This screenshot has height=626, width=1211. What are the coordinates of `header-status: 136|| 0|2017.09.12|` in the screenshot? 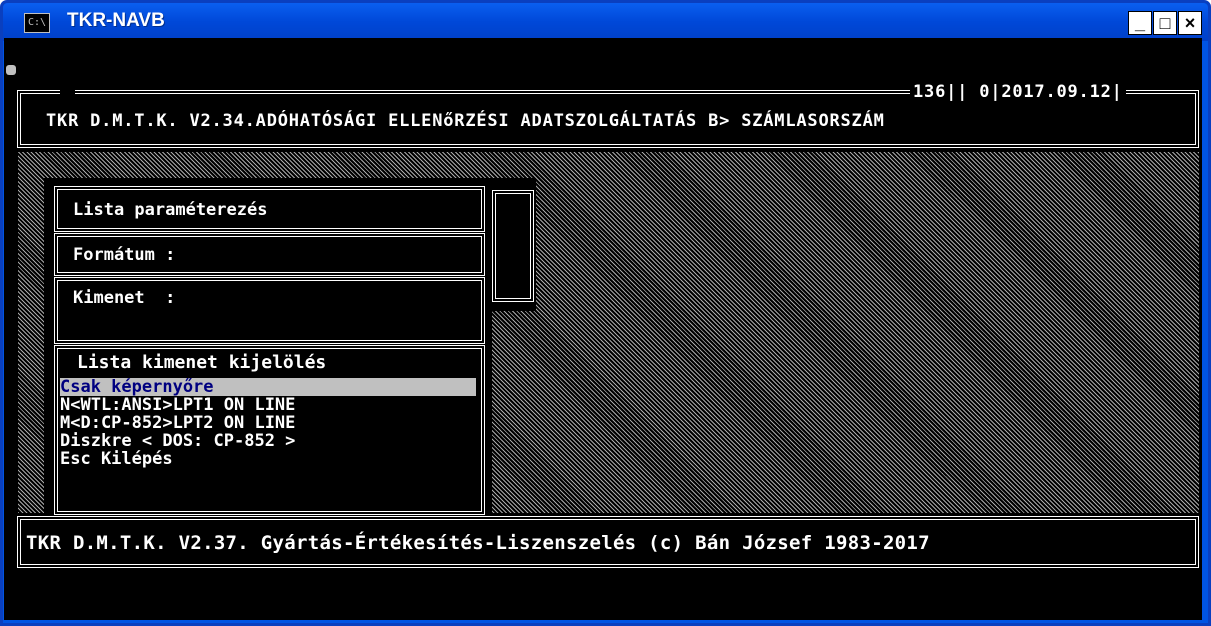 It's located at (1018, 92).